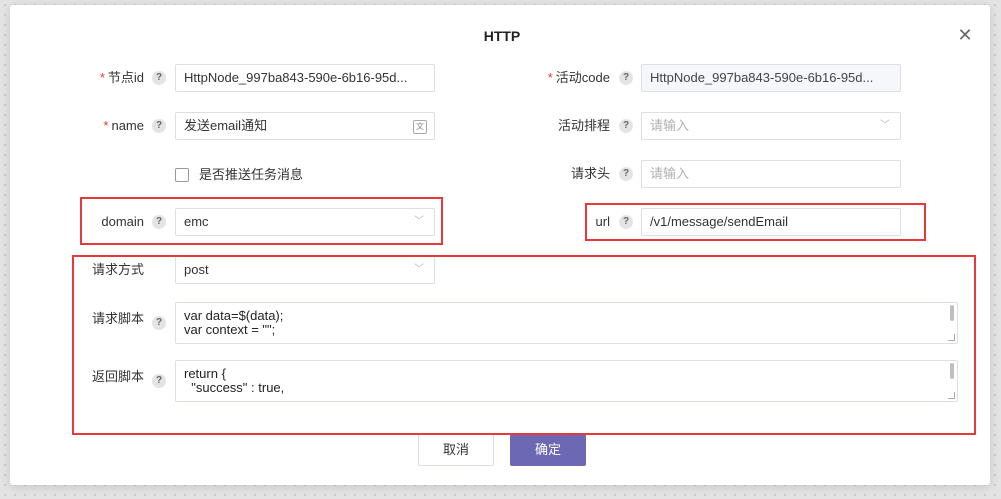 Image resolution: width=1001 pixels, height=499 pixels. I want to click on cancel-button: 取消, so click(456, 450).